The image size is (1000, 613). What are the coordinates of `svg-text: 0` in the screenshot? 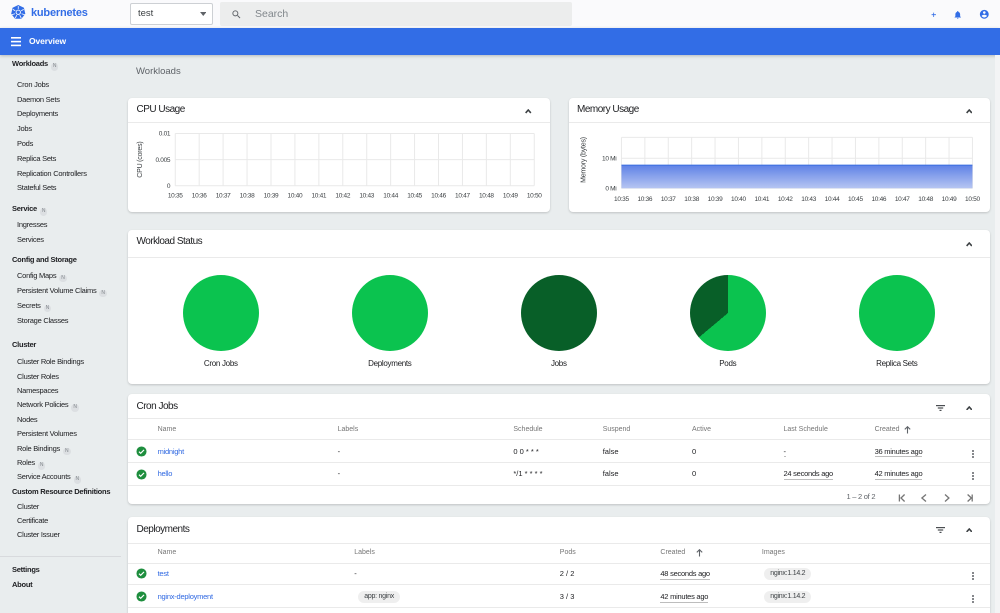 It's located at (169, 186).